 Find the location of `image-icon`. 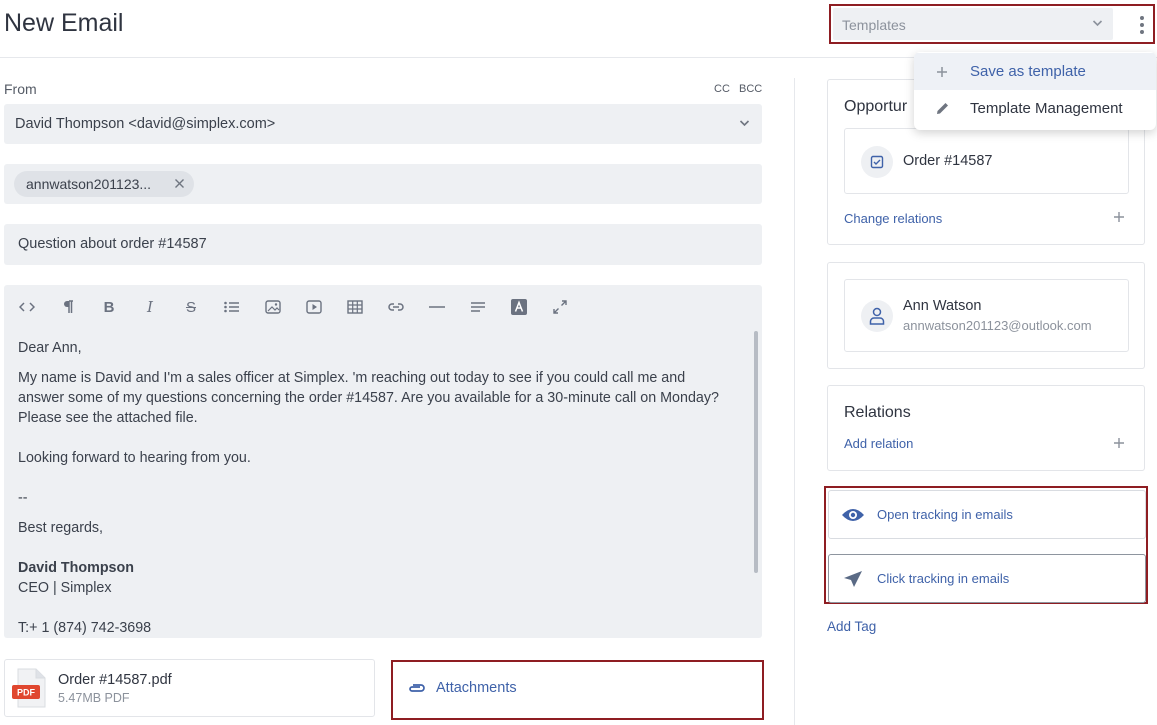

image-icon is located at coordinates (273, 307).